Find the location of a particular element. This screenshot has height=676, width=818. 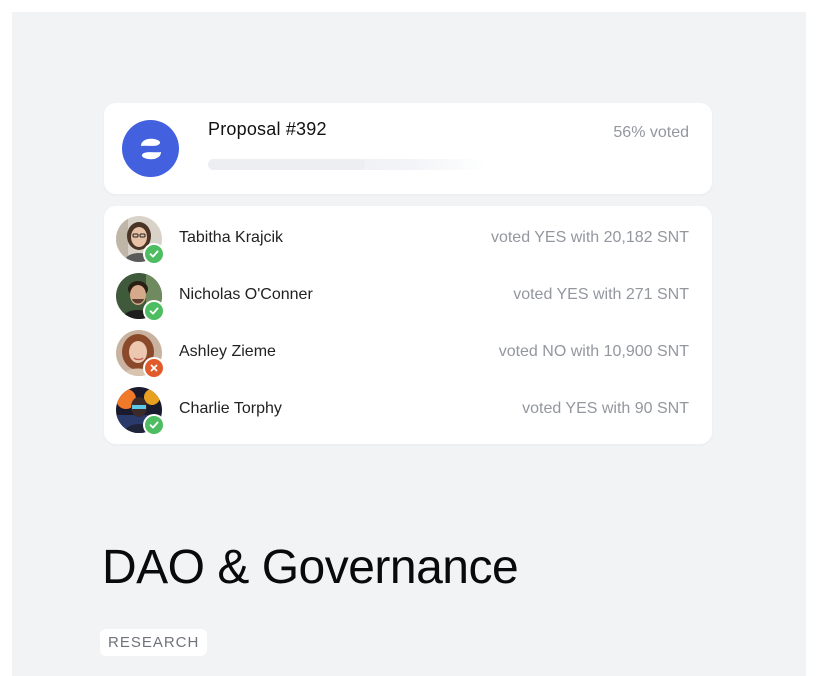

voter-name: Ashley Zieme is located at coordinates (227, 351).